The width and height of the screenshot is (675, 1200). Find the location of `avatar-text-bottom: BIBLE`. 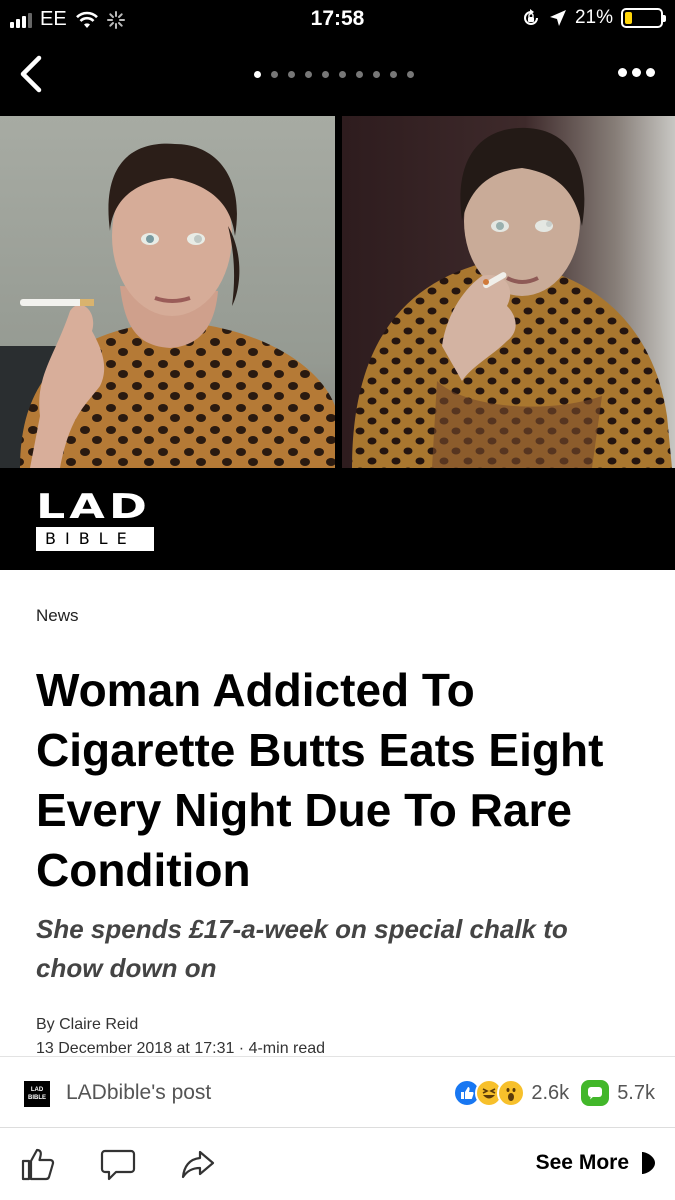

avatar-text-bottom: BIBLE is located at coordinates (37, 1098).